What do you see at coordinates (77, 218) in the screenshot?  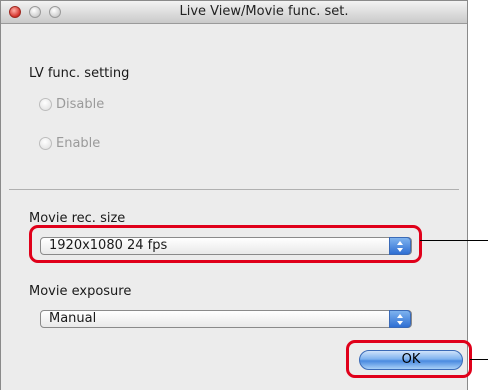 I see `movie-rec-size-label: Movie rec. size` at bounding box center [77, 218].